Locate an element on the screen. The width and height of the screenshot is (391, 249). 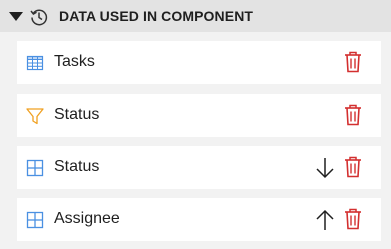
table-icon is located at coordinates (35, 63).